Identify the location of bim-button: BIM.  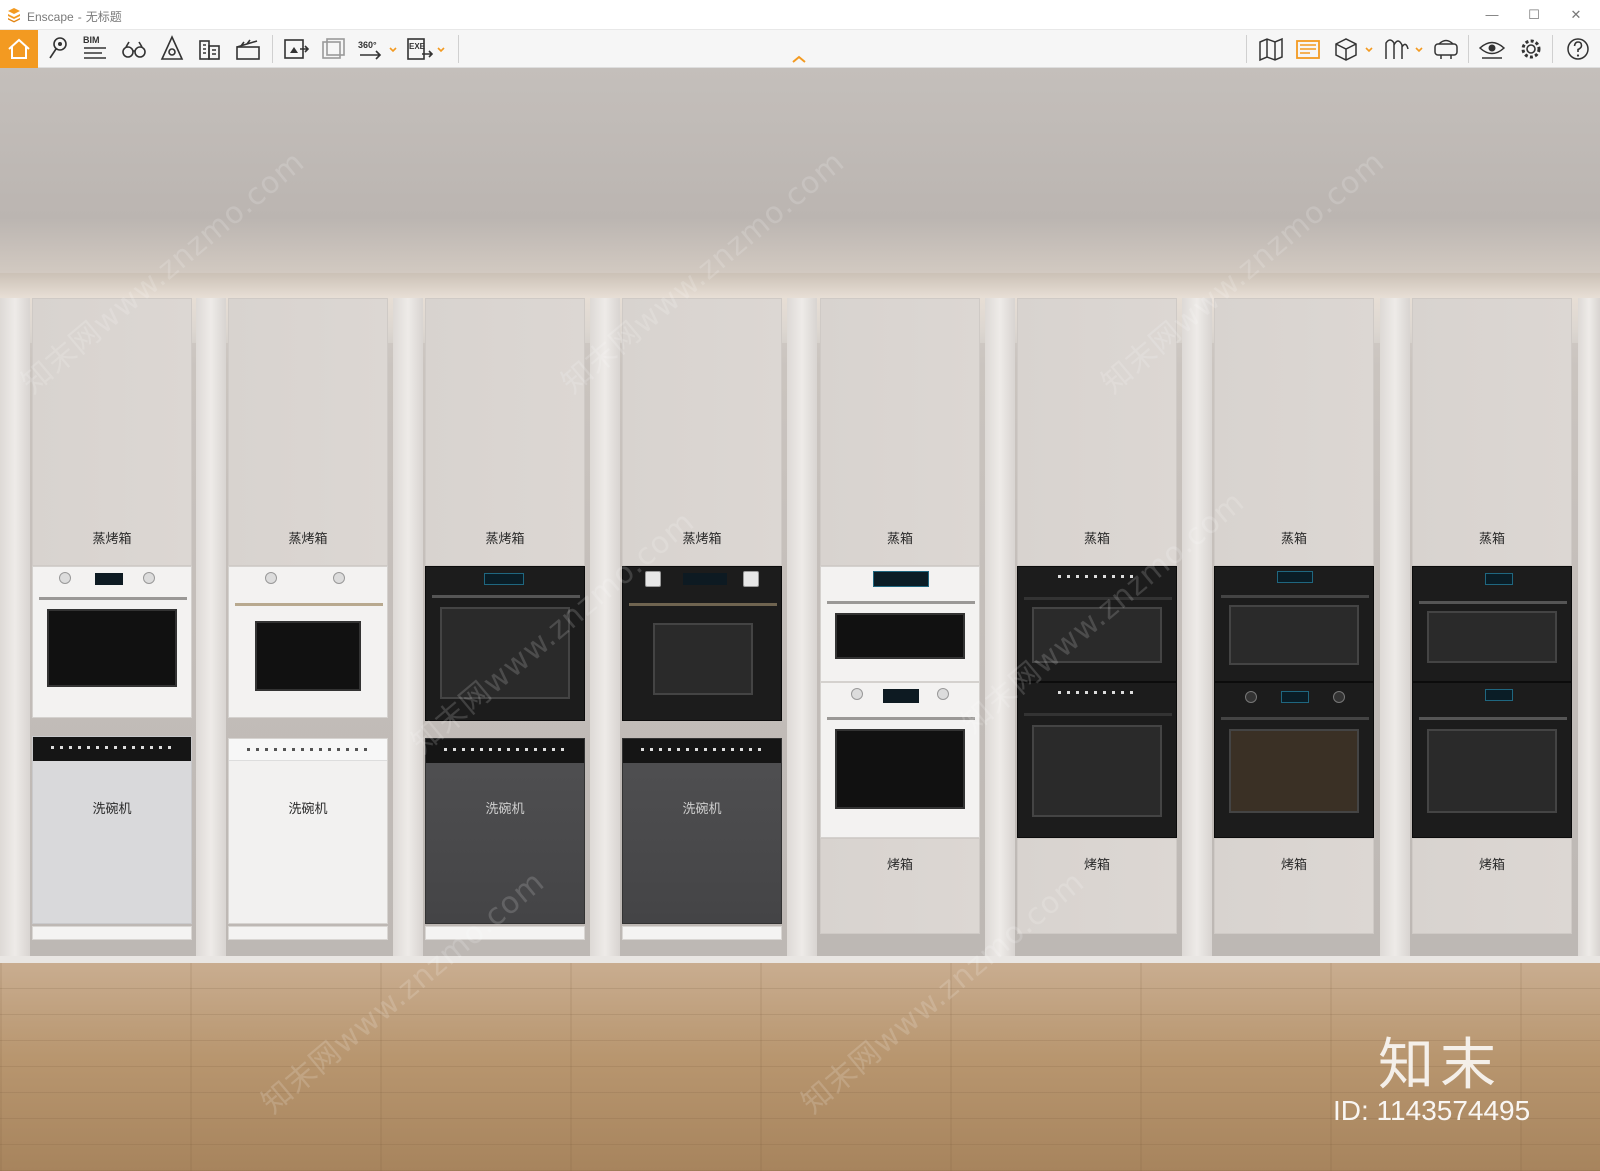
(96, 49).